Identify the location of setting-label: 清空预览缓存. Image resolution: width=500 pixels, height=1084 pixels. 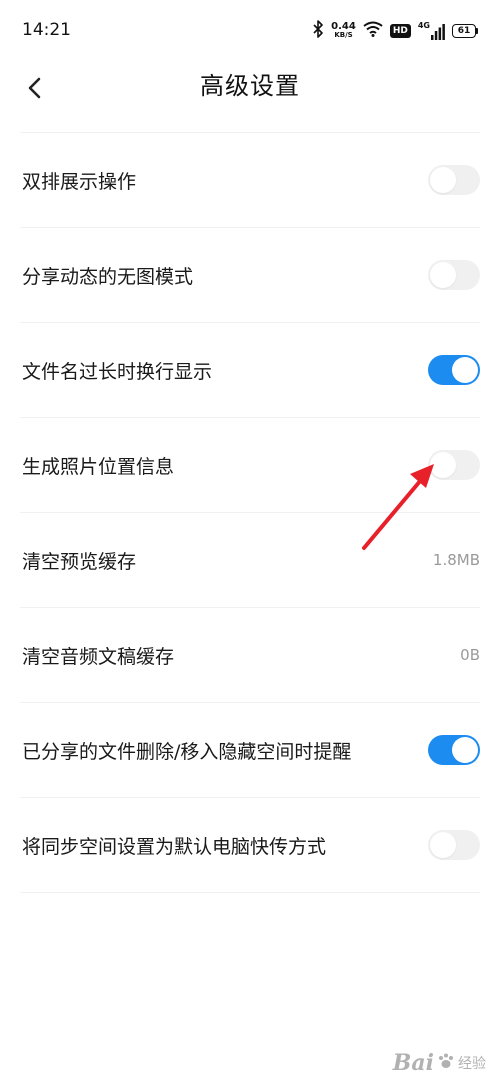
(79, 561).